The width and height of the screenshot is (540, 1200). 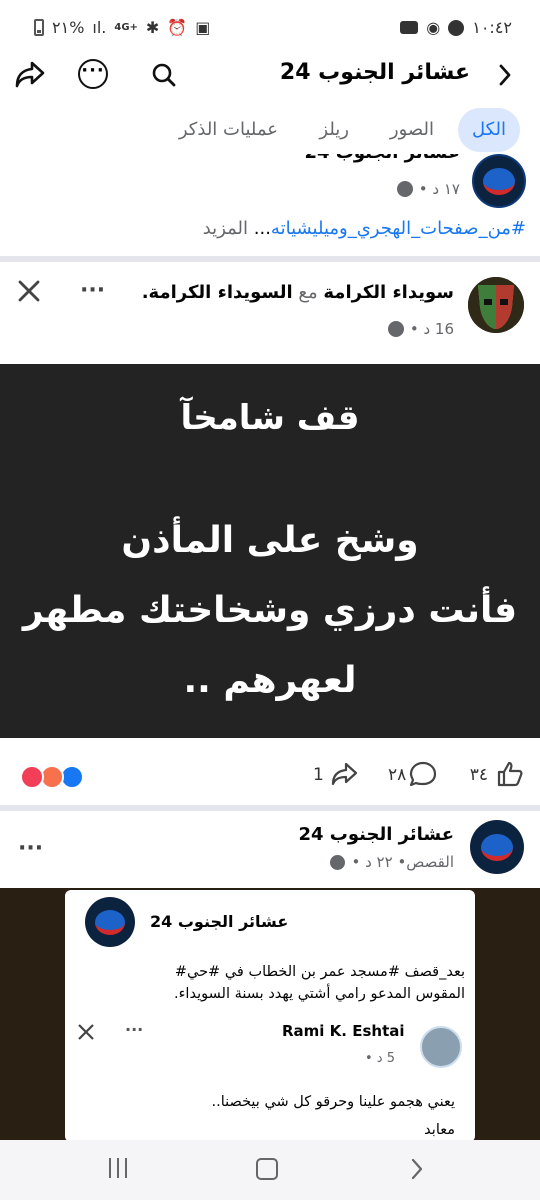 I want to click on recents-icon, so click(x=118, y=1170).